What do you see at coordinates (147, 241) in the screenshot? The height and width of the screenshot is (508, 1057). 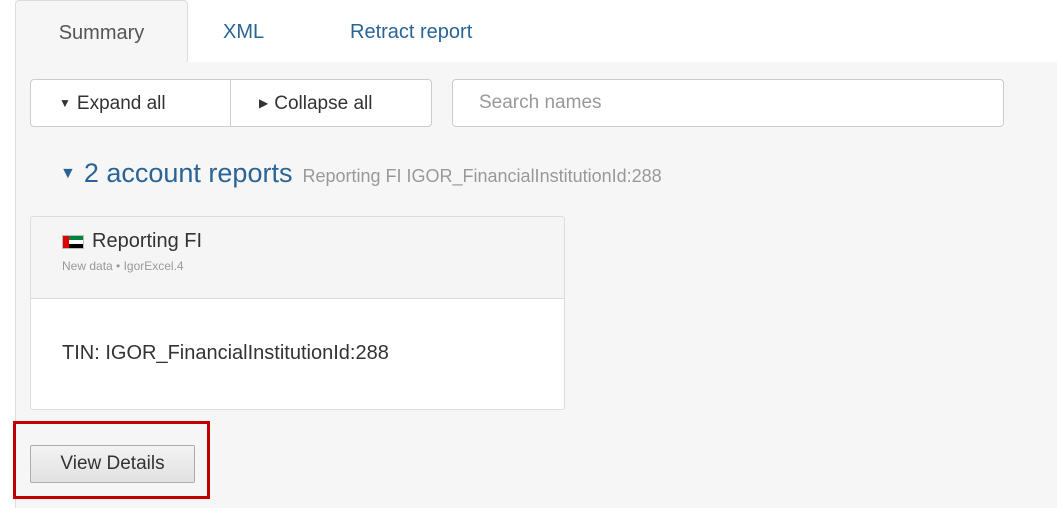 I see `card-title: Reporting FI` at bounding box center [147, 241].